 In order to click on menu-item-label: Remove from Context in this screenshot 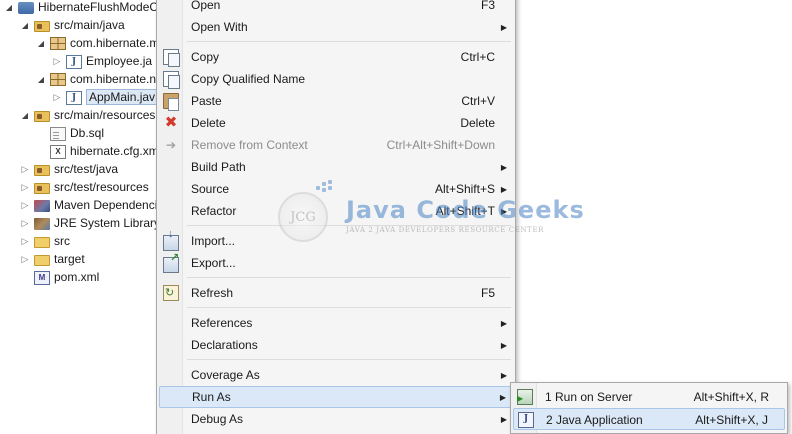, I will do `click(249, 145)`.